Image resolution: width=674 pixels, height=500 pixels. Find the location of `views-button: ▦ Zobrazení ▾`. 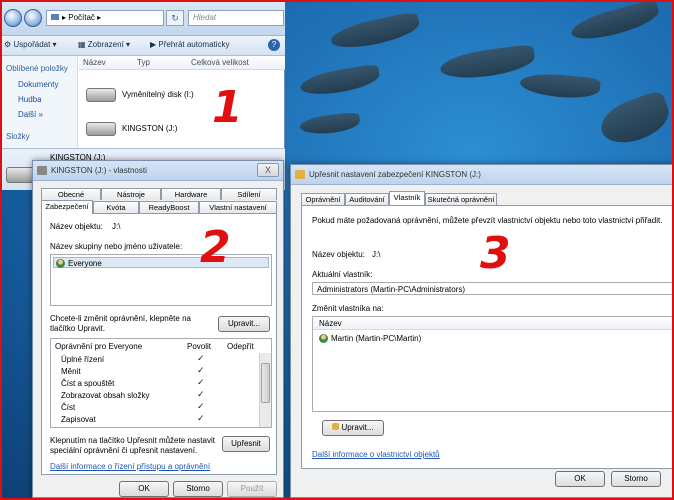

views-button: ▦ Zobrazení ▾ is located at coordinates (104, 44).